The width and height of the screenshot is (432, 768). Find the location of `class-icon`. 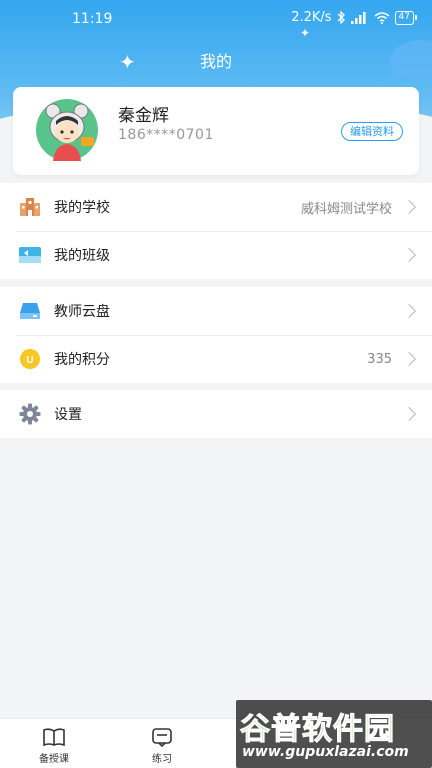

class-icon is located at coordinates (30, 255).